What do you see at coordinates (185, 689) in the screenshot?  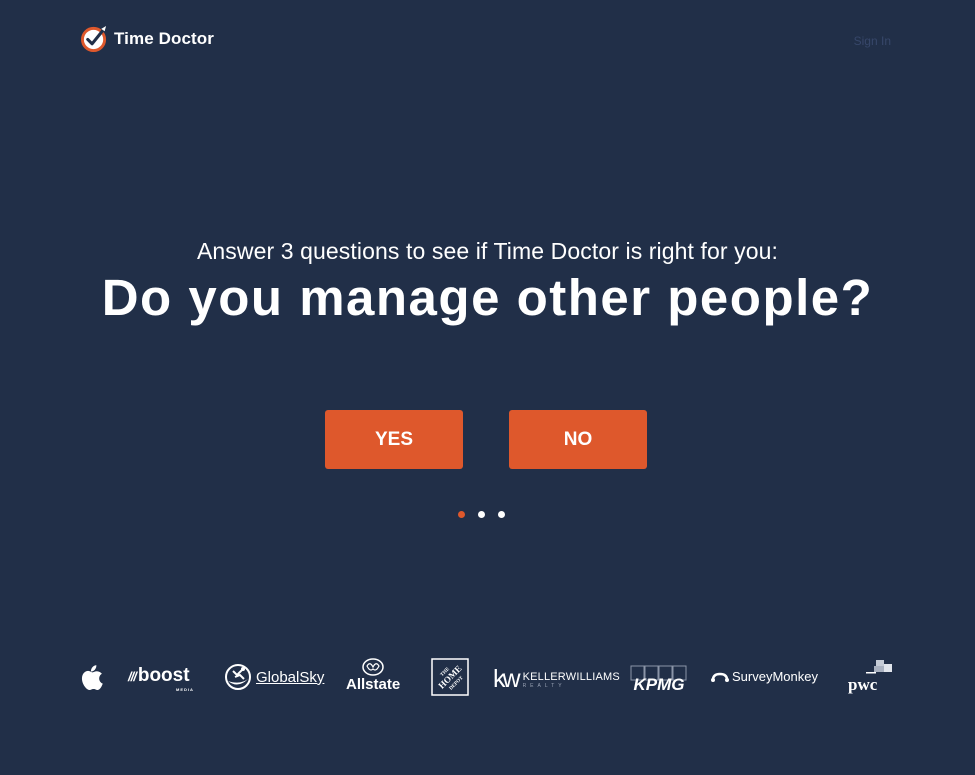 I see `boost-subtext: MEDIA` at bounding box center [185, 689].